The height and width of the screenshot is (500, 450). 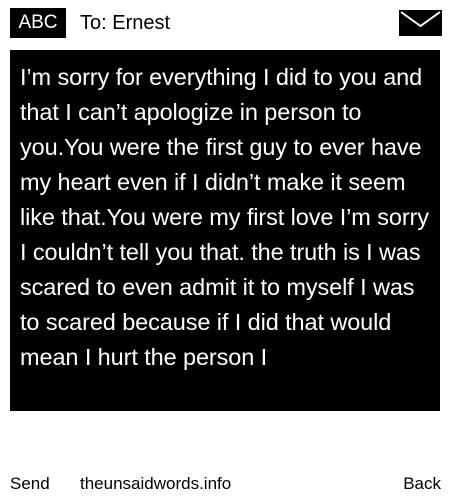 I want to click on softkey-bar: Send theunsaidwords.info Back, so click(x=225, y=484).